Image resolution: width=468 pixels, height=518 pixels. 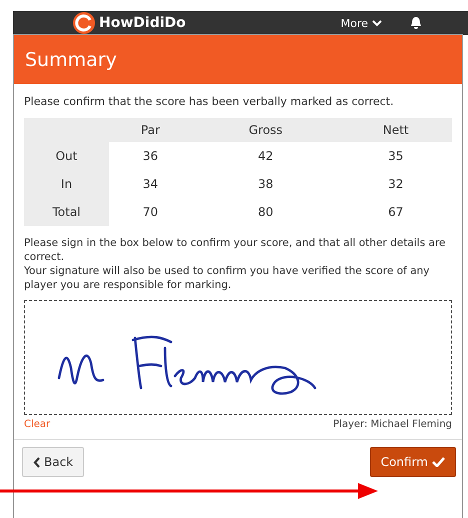 What do you see at coordinates (84, 23) in the screenshot?
I see `logo-icon` at bounding box center [84, 23].